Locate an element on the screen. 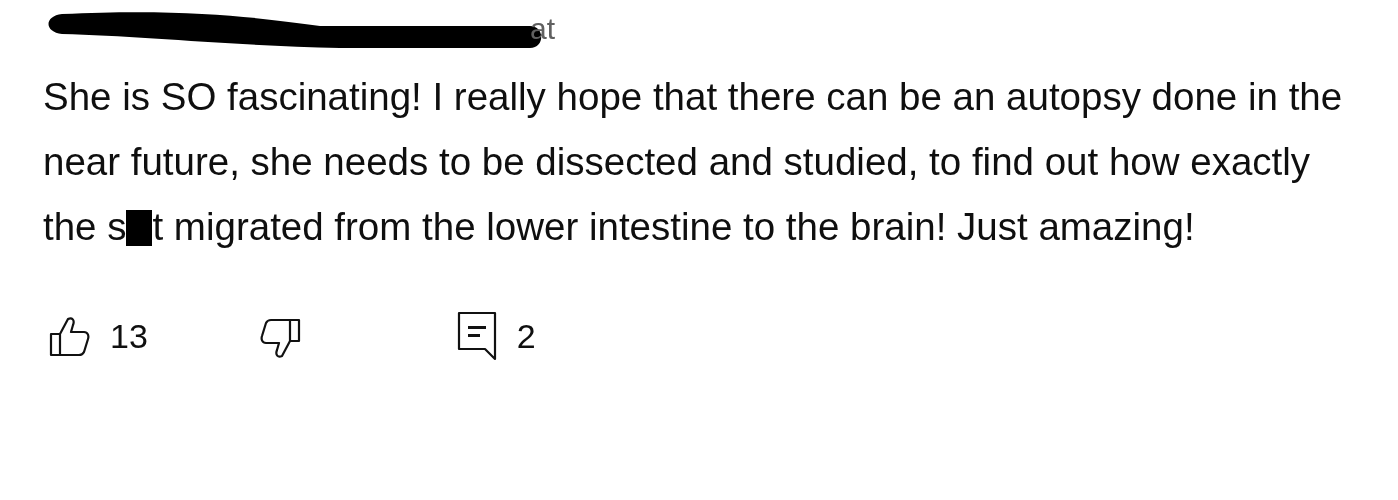 The image size is (1398, 500). author-name: at is located at coordinates (543, 29).